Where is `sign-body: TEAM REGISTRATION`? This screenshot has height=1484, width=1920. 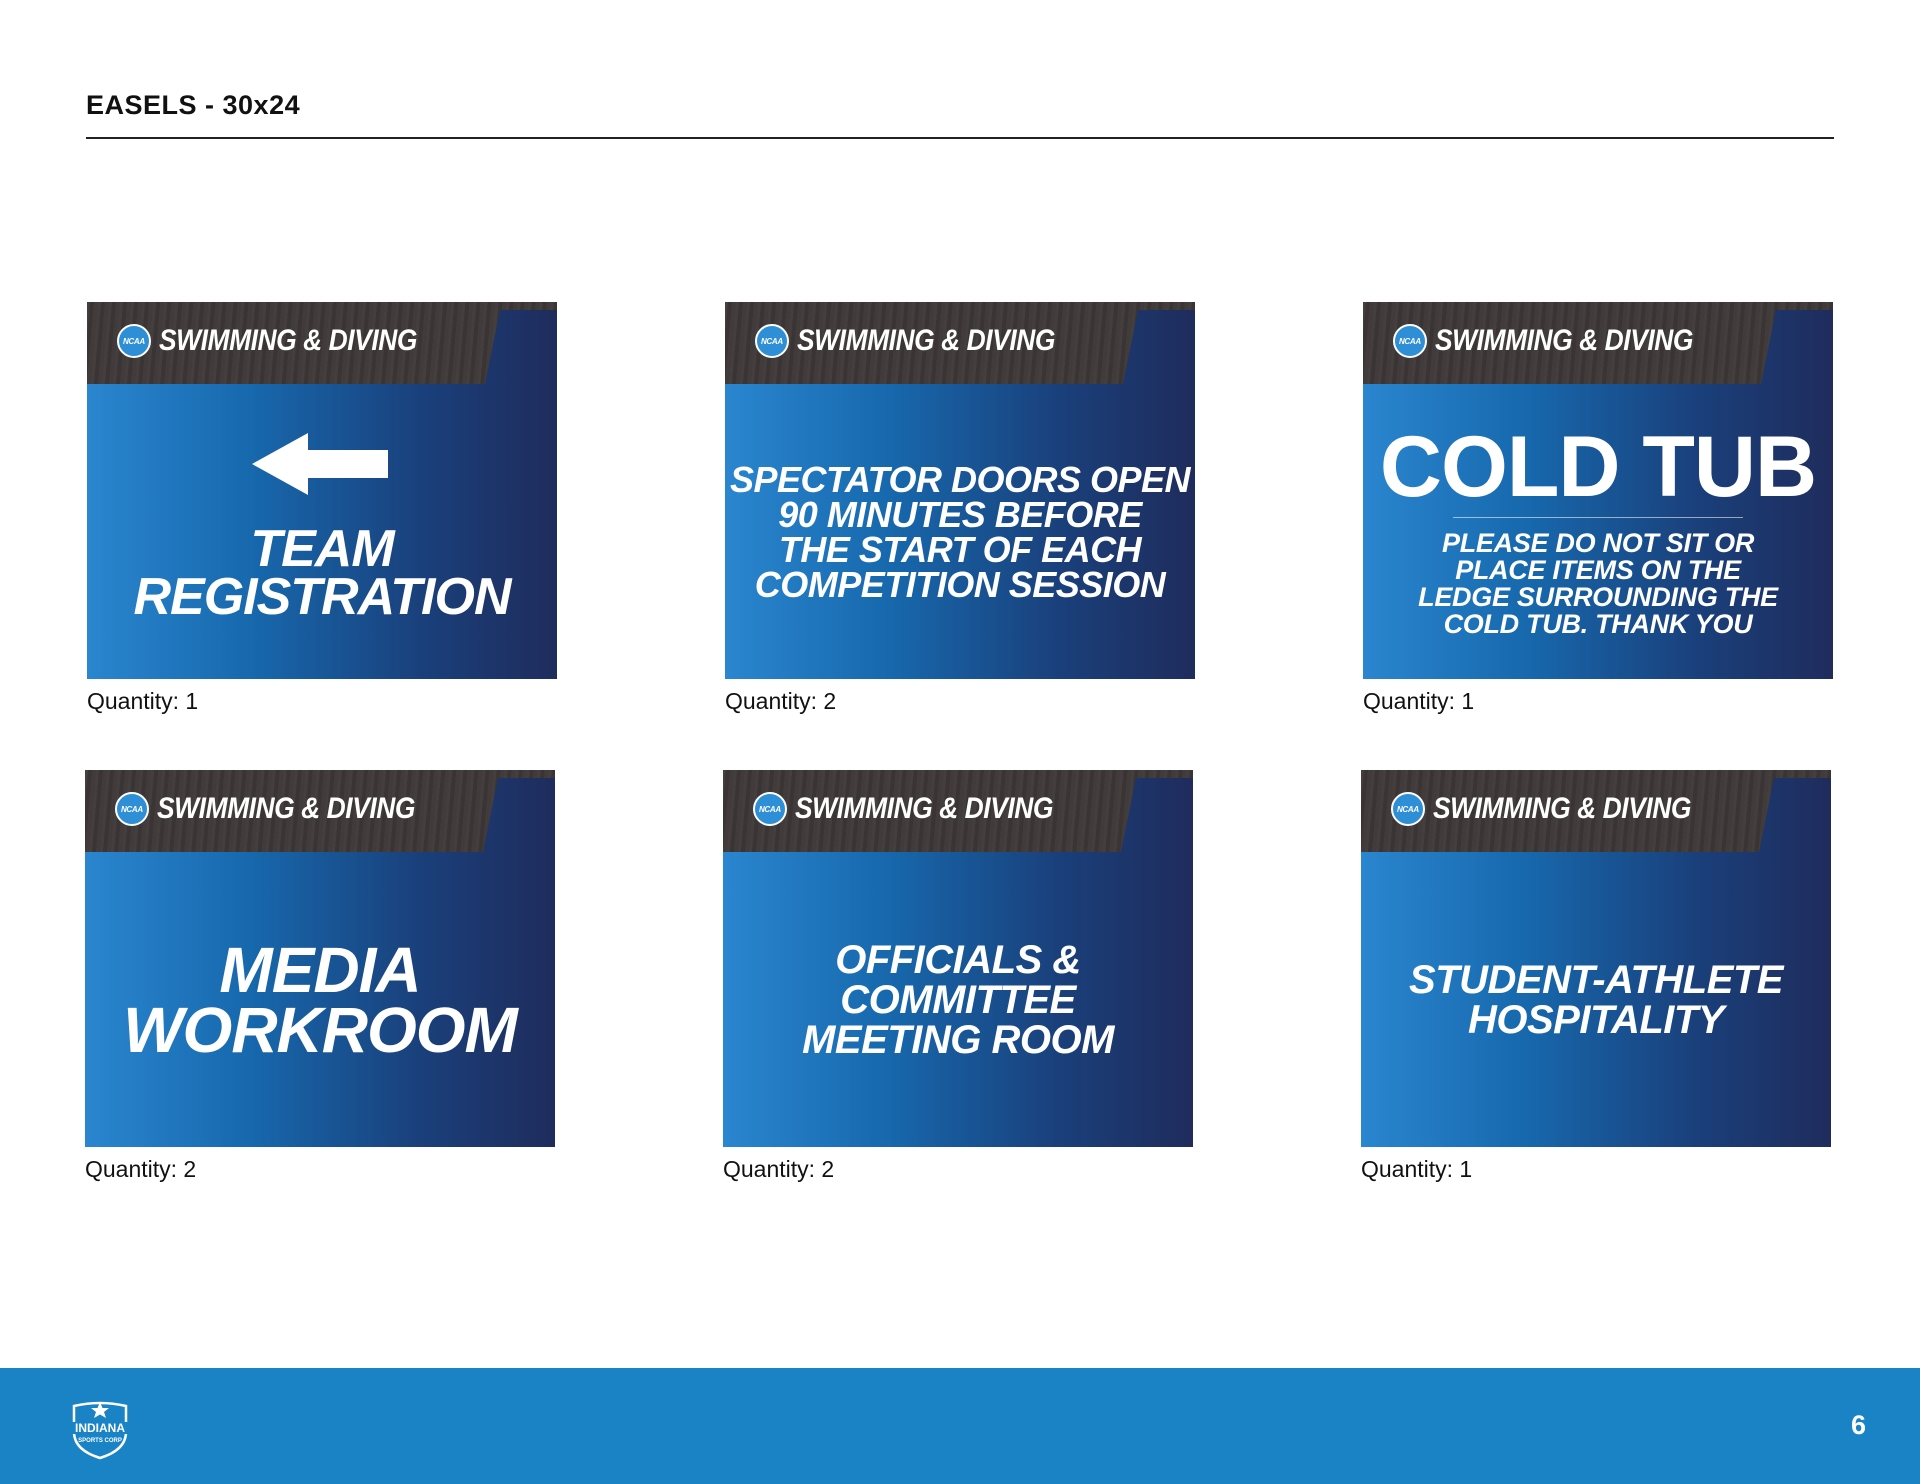
sign-body: TEAM REGISTRATION is located at coordinates (322, 531).